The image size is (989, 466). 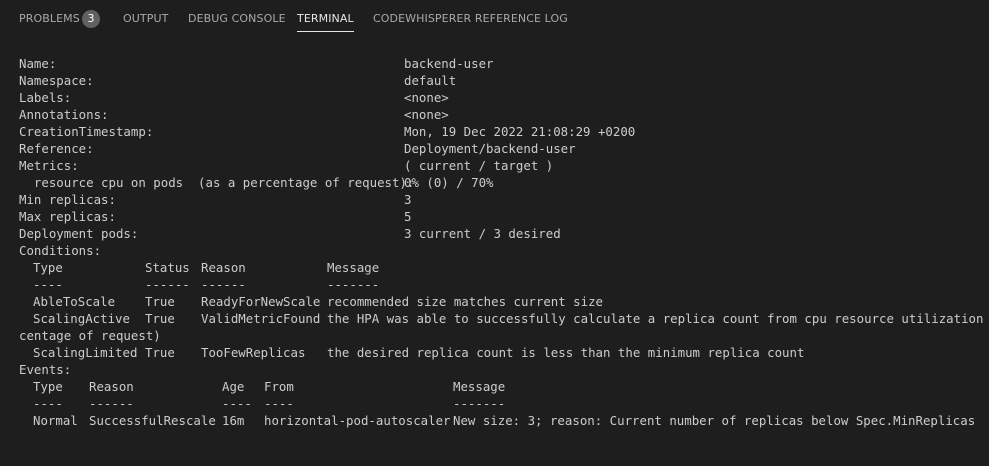 What do you see at coordinates (449, 63) in the screenshot?
I see `name-value: backend-user` at bounding box center [449, 63].